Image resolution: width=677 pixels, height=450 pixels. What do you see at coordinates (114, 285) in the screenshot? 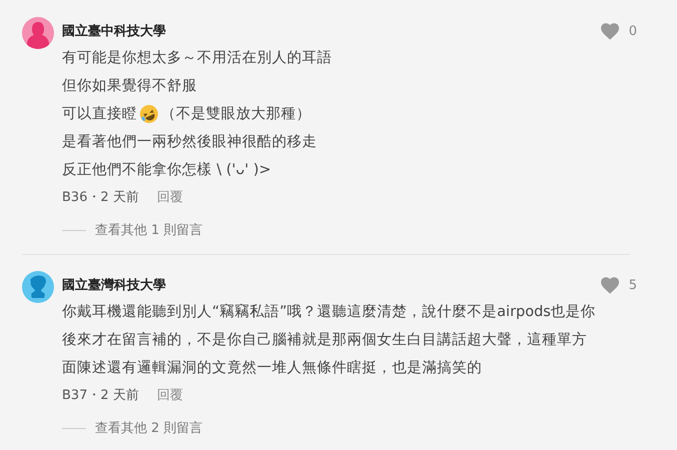
I see `author-name: 國立臺灣科技大學` at bounding box center [114, 285].